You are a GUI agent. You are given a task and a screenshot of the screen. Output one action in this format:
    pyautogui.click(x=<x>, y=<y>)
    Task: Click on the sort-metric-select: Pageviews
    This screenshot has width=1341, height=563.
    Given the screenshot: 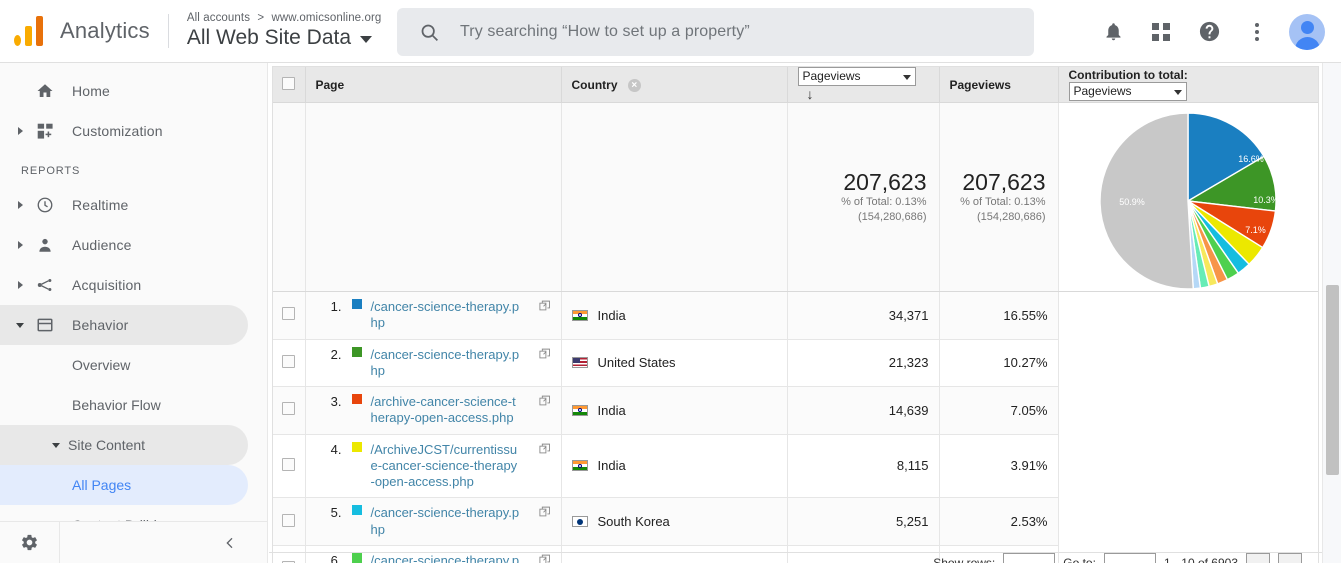 What is the action you would take?
    pyautogui.click(x=856, y=76)
    